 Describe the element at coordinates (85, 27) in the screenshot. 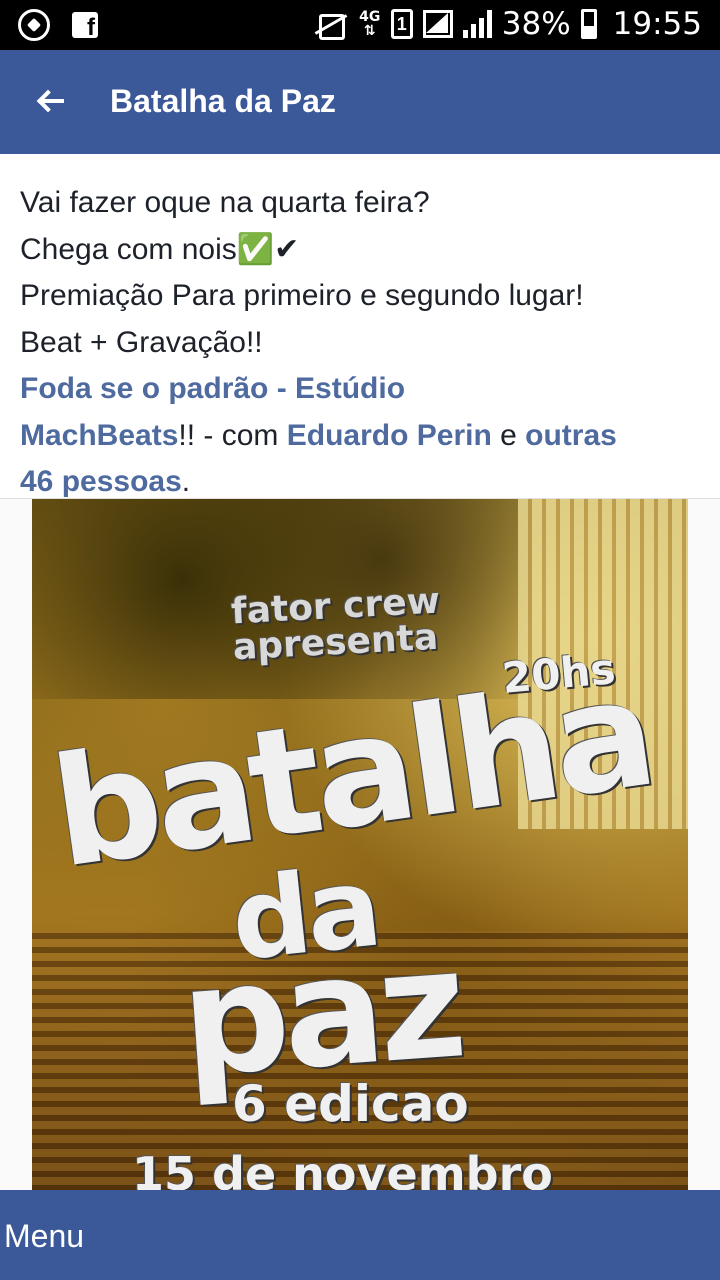

I see `facebook-icon` at that location.